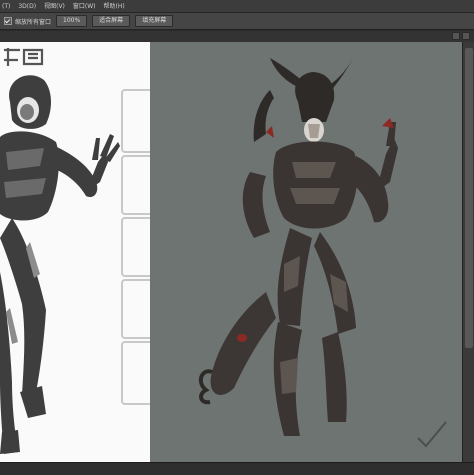 The height and width of the screenshot is (475, 474). Describe the element at coordinates (469, 198) in the screenshot. I see `scroll-thumb` at that location.